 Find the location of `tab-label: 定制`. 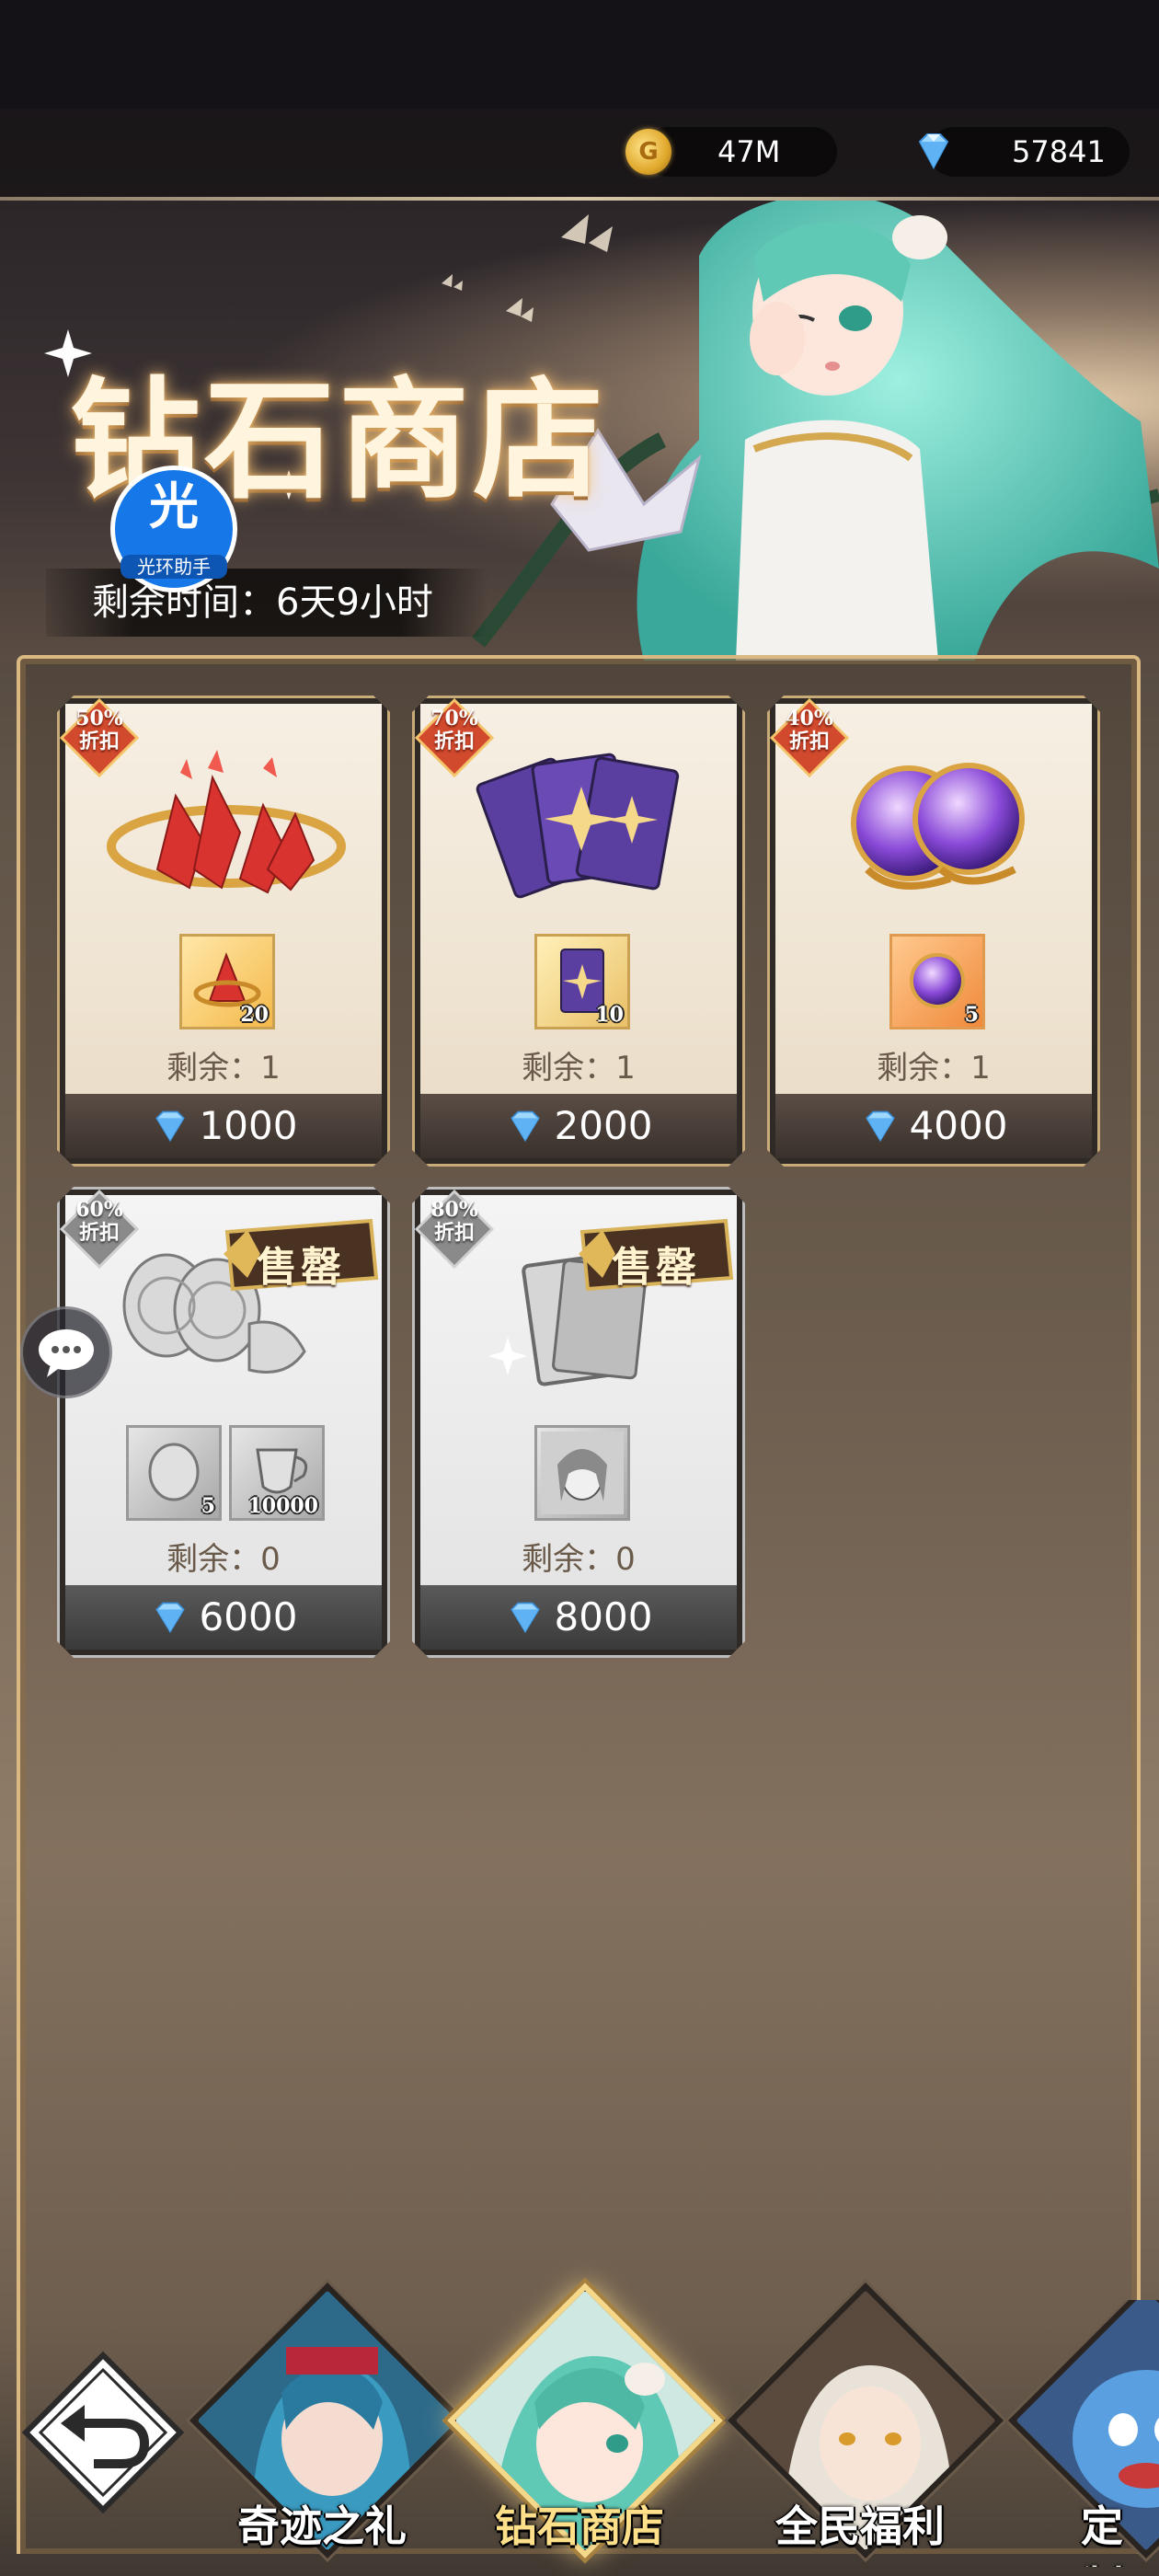

tab-label: 定制 is located at coordinates (1102, 2534).